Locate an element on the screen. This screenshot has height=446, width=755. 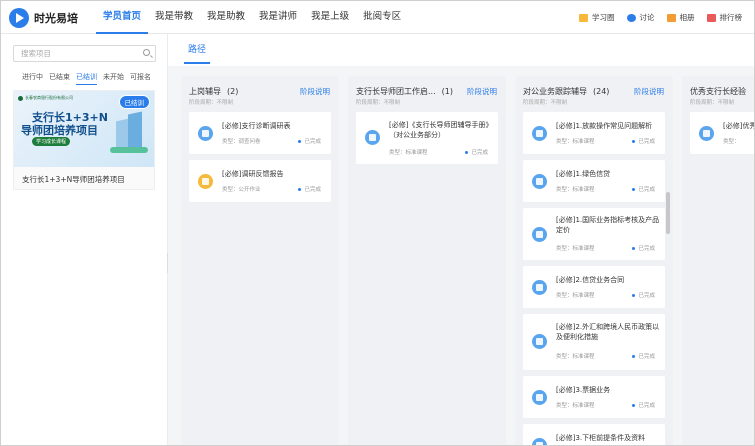
tab-path: 路径 is located at coordinates (197, 53).